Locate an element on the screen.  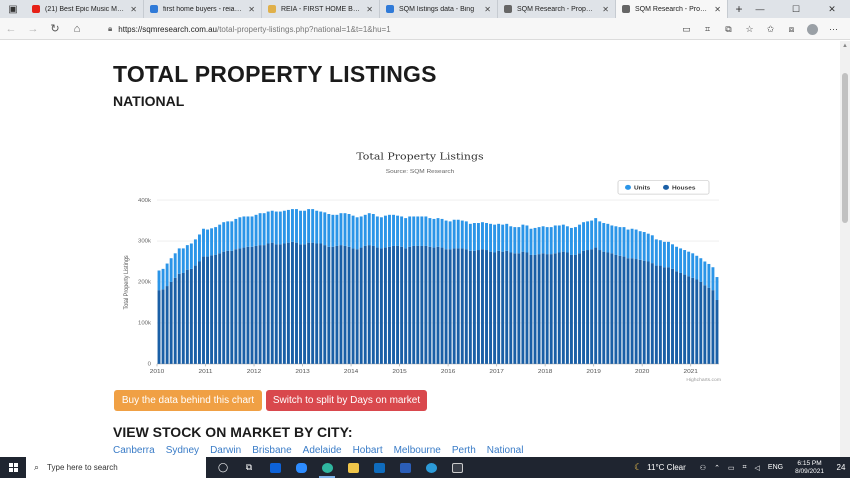
volume-icon: ◁ is located at coordinates (757, 468).